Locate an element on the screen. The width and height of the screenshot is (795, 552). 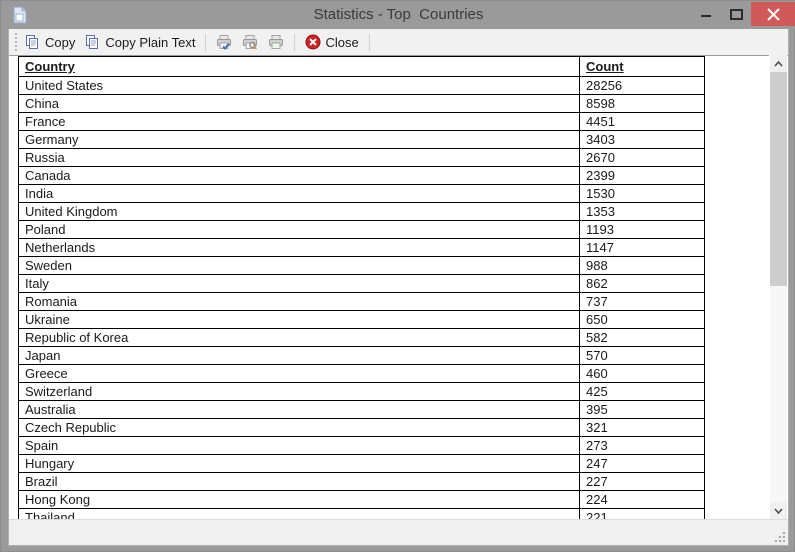
cell-country: Greece is located at coordinates (299, 373).